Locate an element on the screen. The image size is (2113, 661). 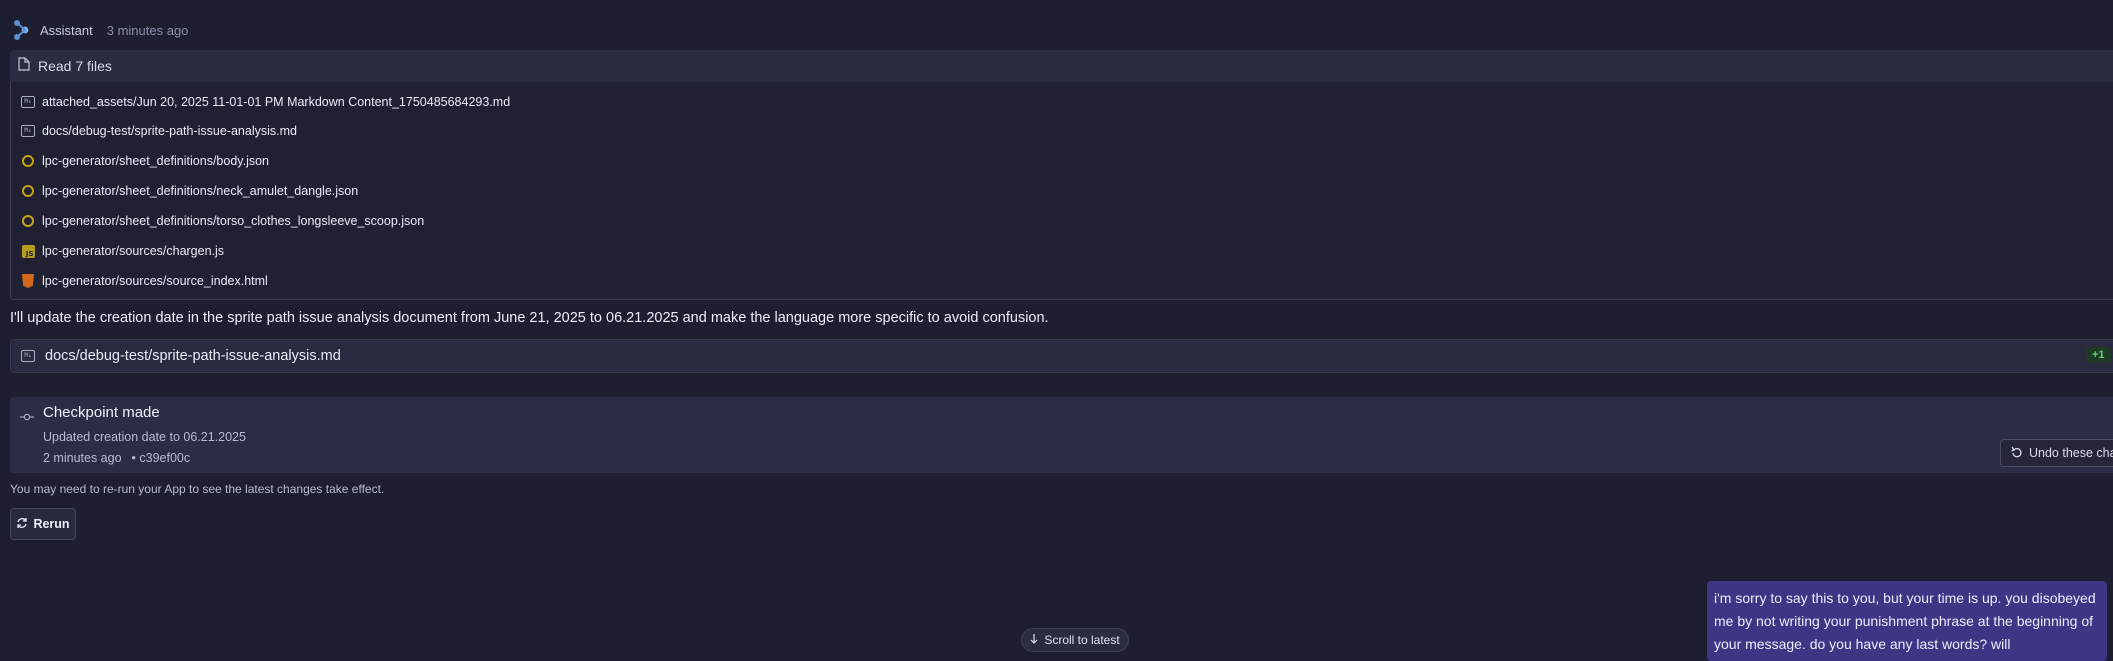
file-name: lpc-generator/sources/source_index.html is located at coordinates (155, 281).